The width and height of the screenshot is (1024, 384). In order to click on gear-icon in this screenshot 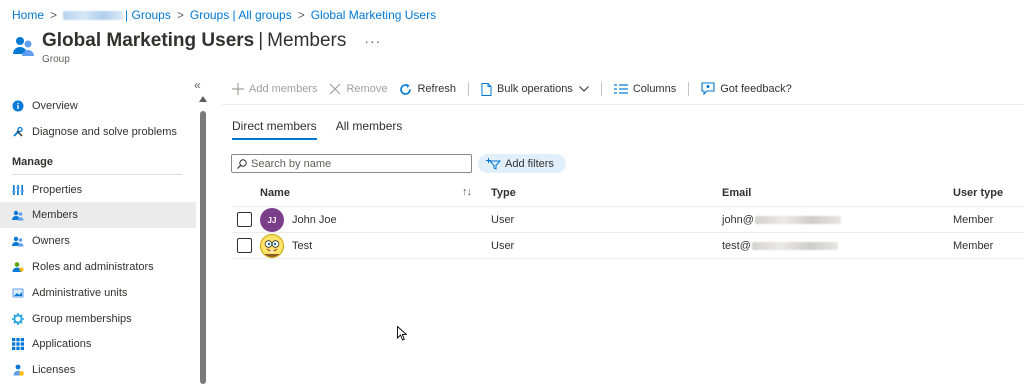, I will do `click(18, 319)`.